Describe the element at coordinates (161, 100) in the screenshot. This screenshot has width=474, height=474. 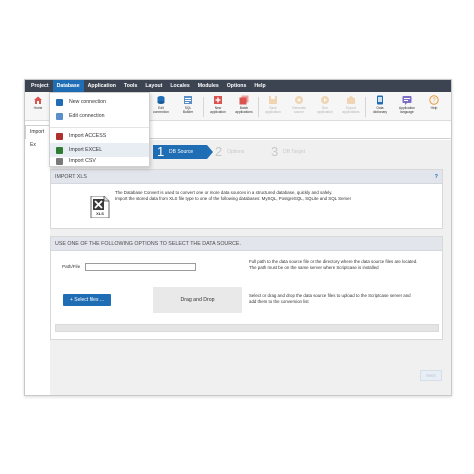
I see `connection-icon` at that location.